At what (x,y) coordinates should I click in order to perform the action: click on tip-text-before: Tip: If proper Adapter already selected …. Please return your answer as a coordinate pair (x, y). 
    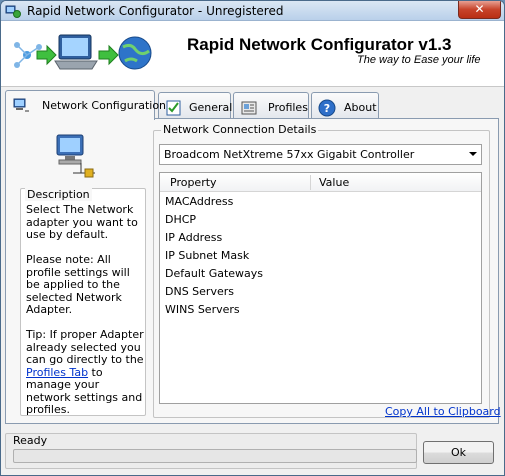
    Looking at the image, I should click on (85, 347).